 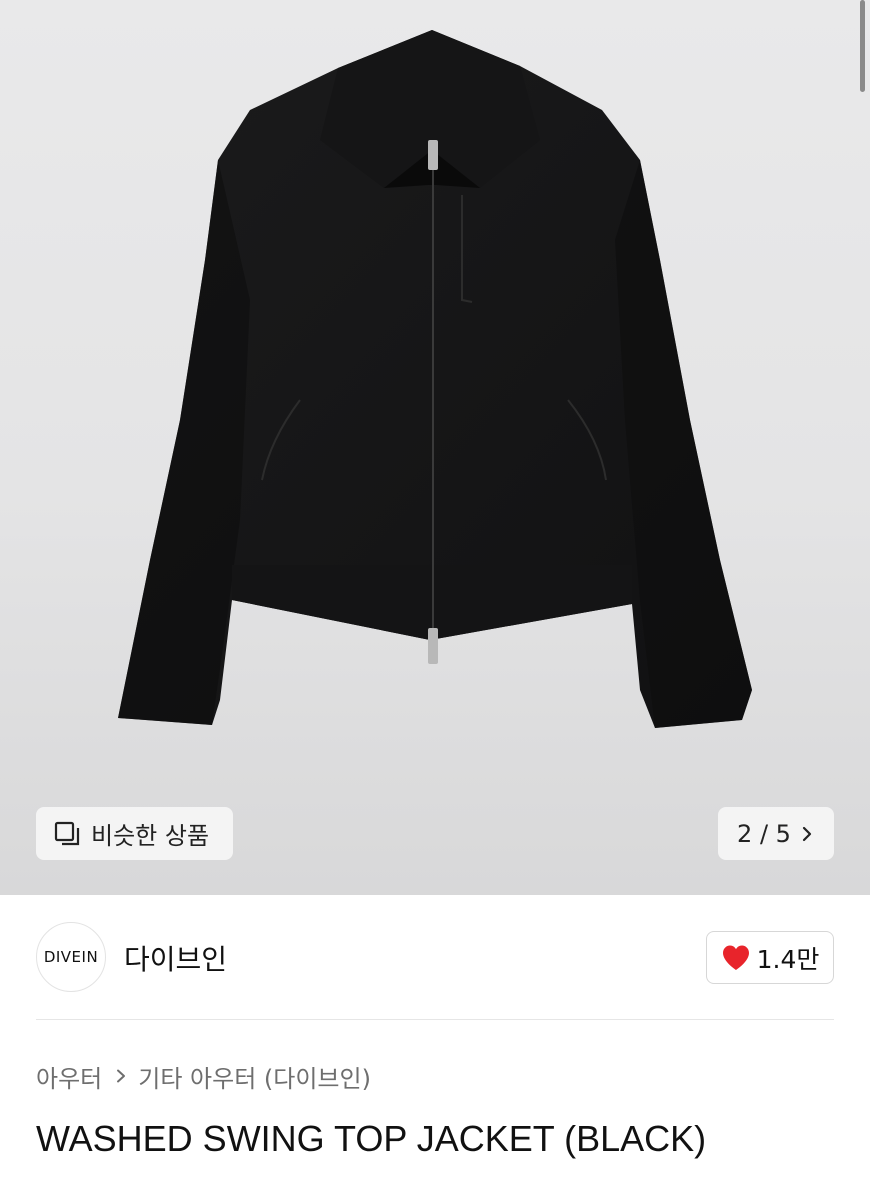 I want to click on similar-products-icon, so click(x=67, y=833).